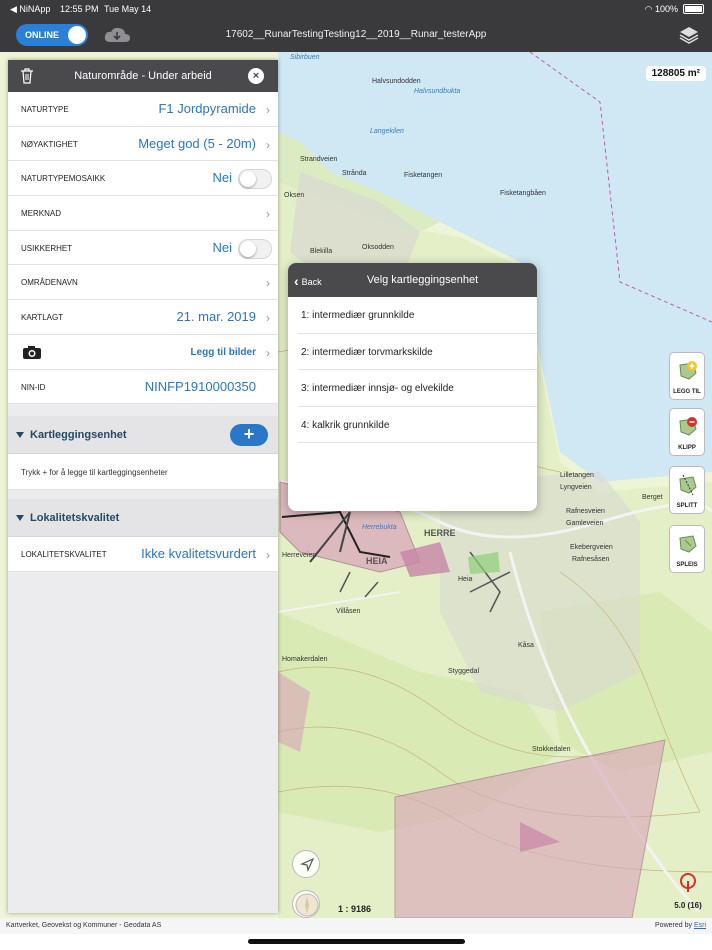 The height and width of the screenshot is (950, 712). What do you see at coordinates (27, 76) in the screenshot?
I see `trash-icon` at bounding box center [27, 76].